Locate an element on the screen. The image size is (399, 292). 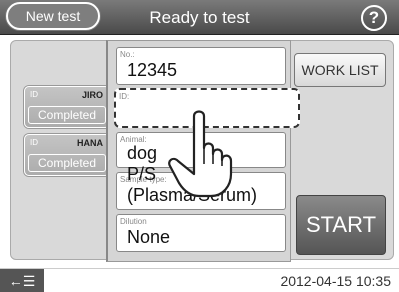
start-button: START is located at coordinates (341, 225).